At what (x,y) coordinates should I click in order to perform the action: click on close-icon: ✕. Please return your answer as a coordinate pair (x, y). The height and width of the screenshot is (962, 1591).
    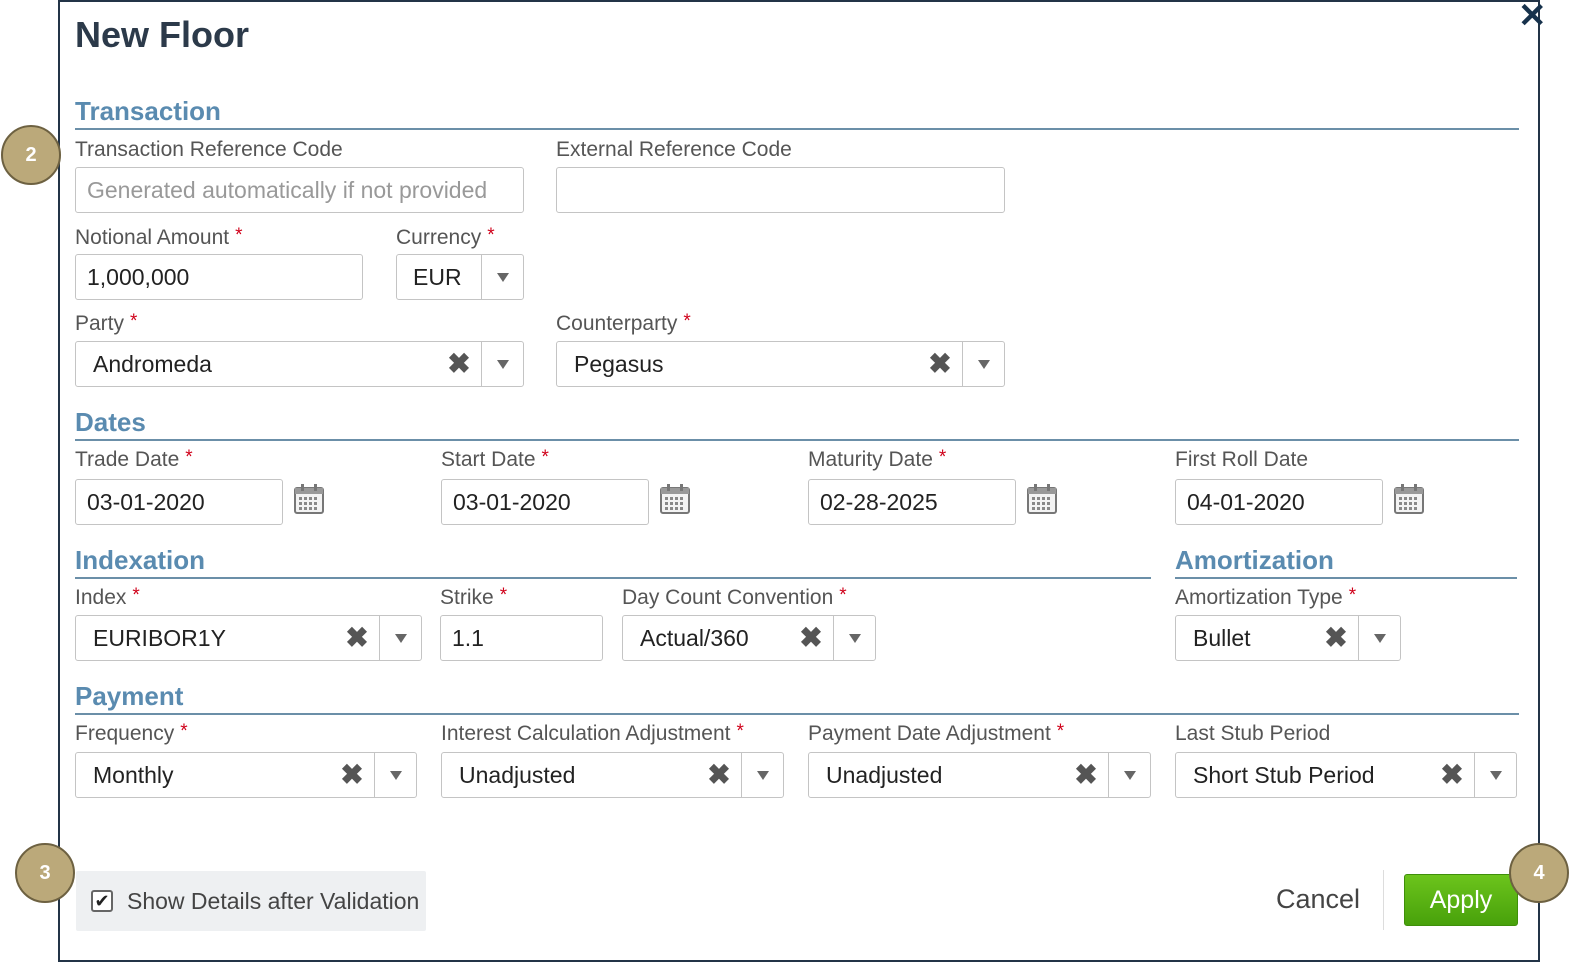
    Looking at the image, I should click on (1532, 16).